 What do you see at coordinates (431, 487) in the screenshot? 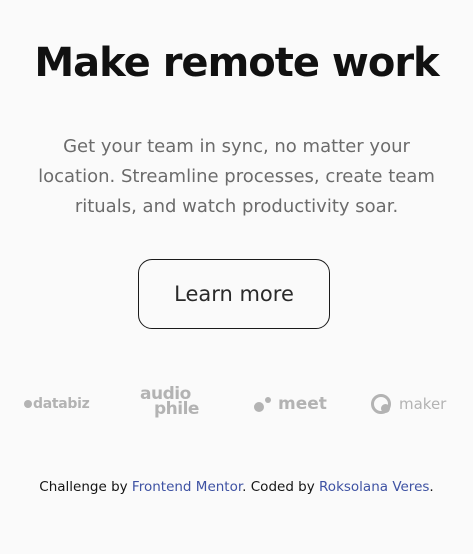
I see `attribution-suffix: .` at bounding box center [431, 487].